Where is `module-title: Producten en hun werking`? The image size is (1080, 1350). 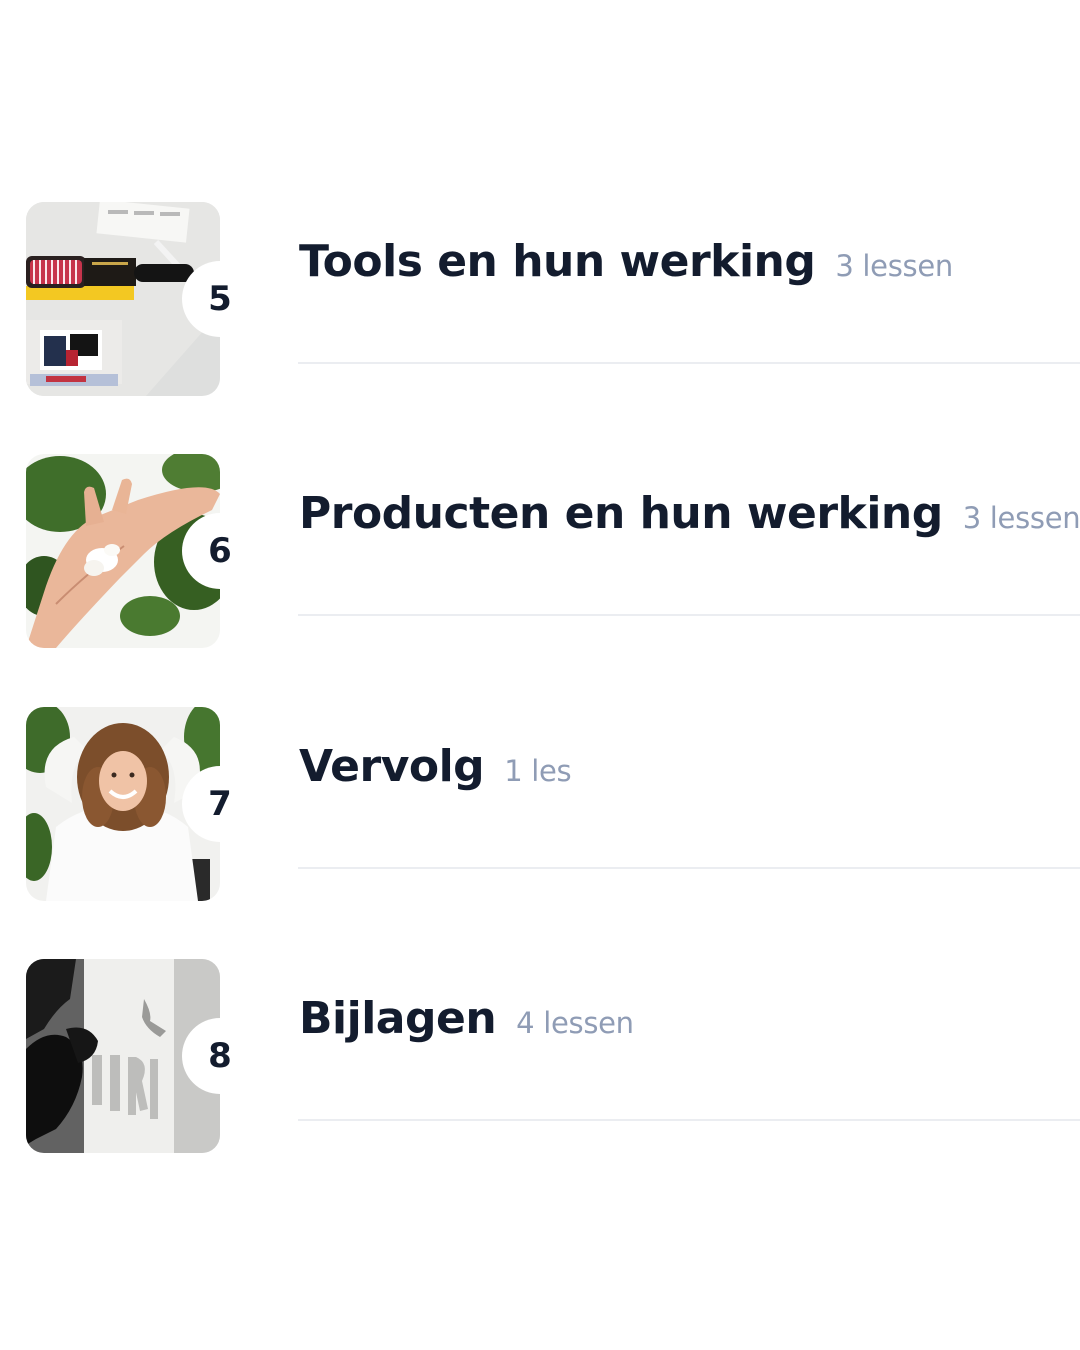
module-title: Producten en hun werking is located at coordinates (621, 513).